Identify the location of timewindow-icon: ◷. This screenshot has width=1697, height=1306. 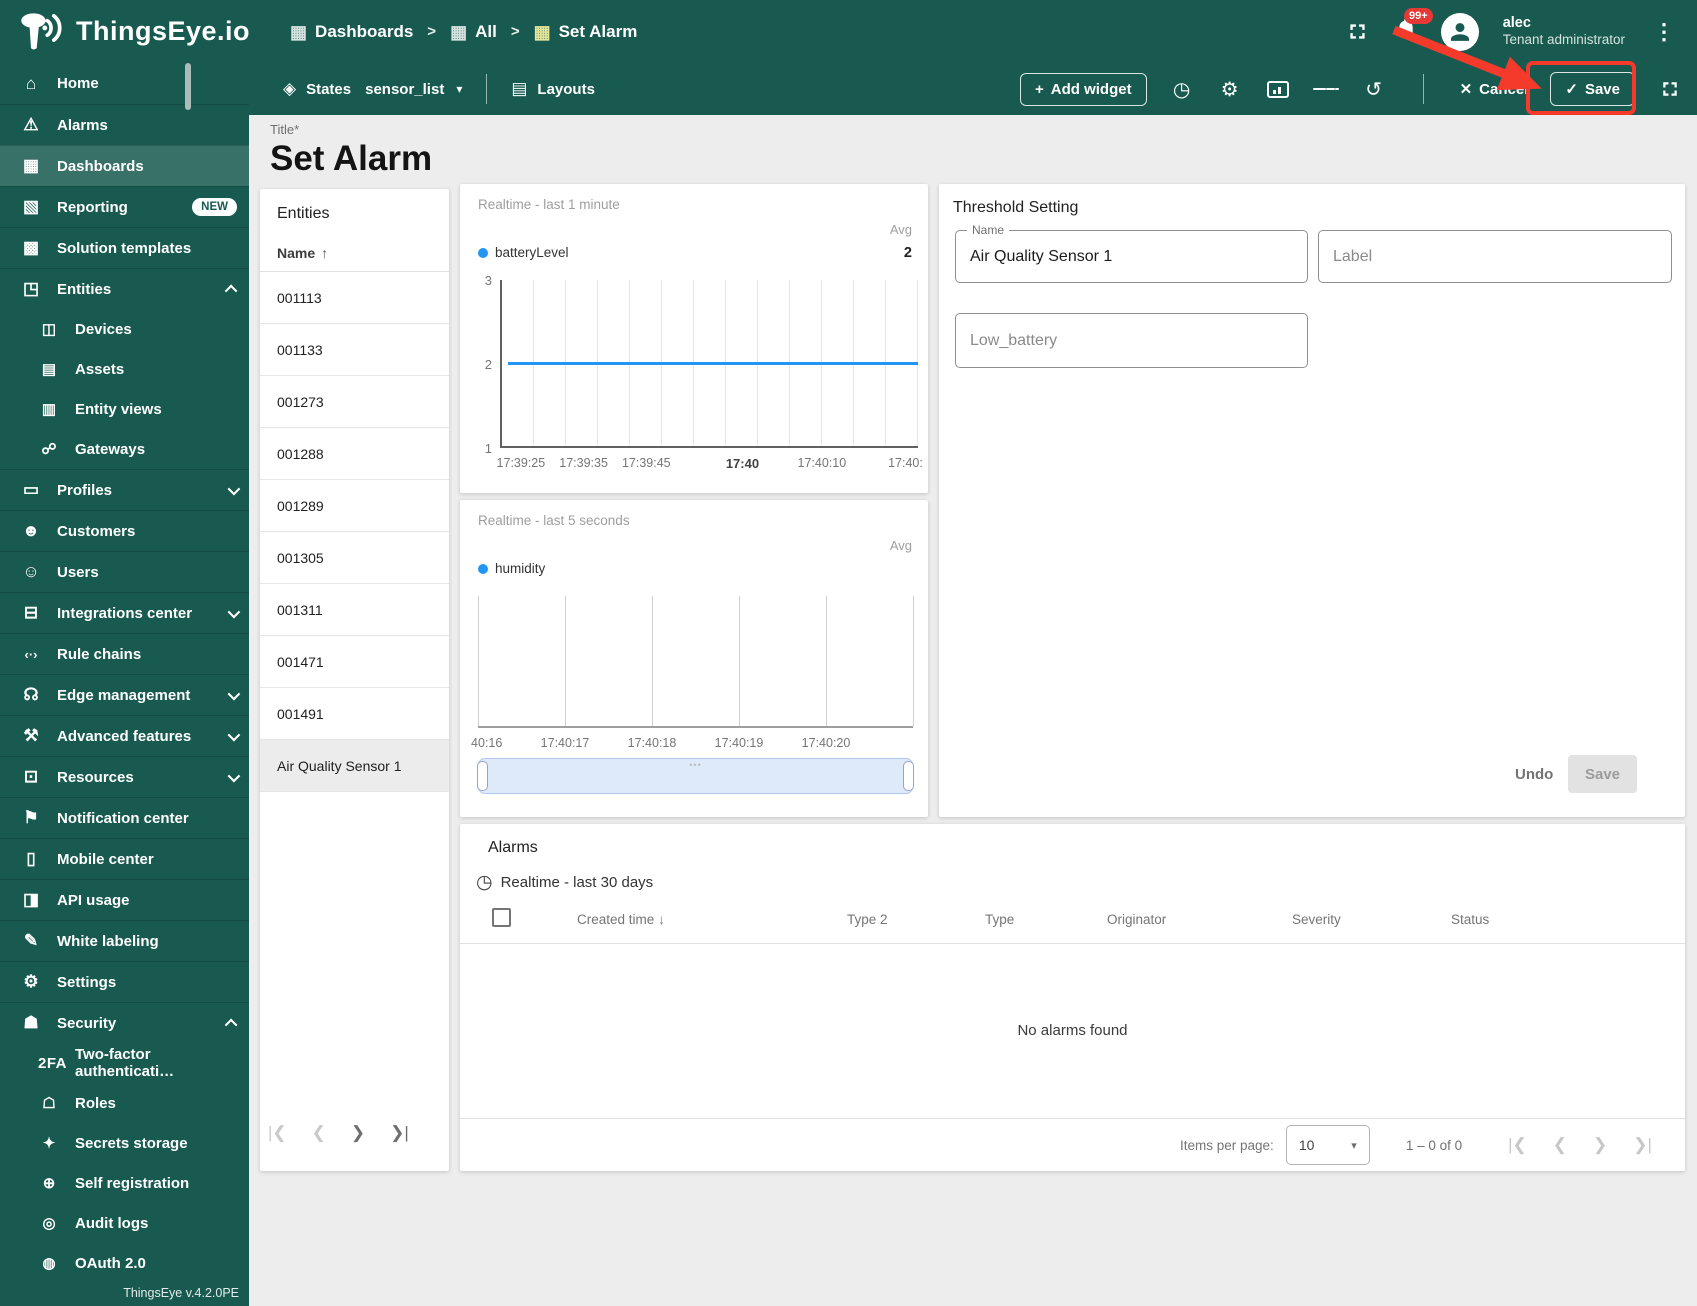
(1182, 89).